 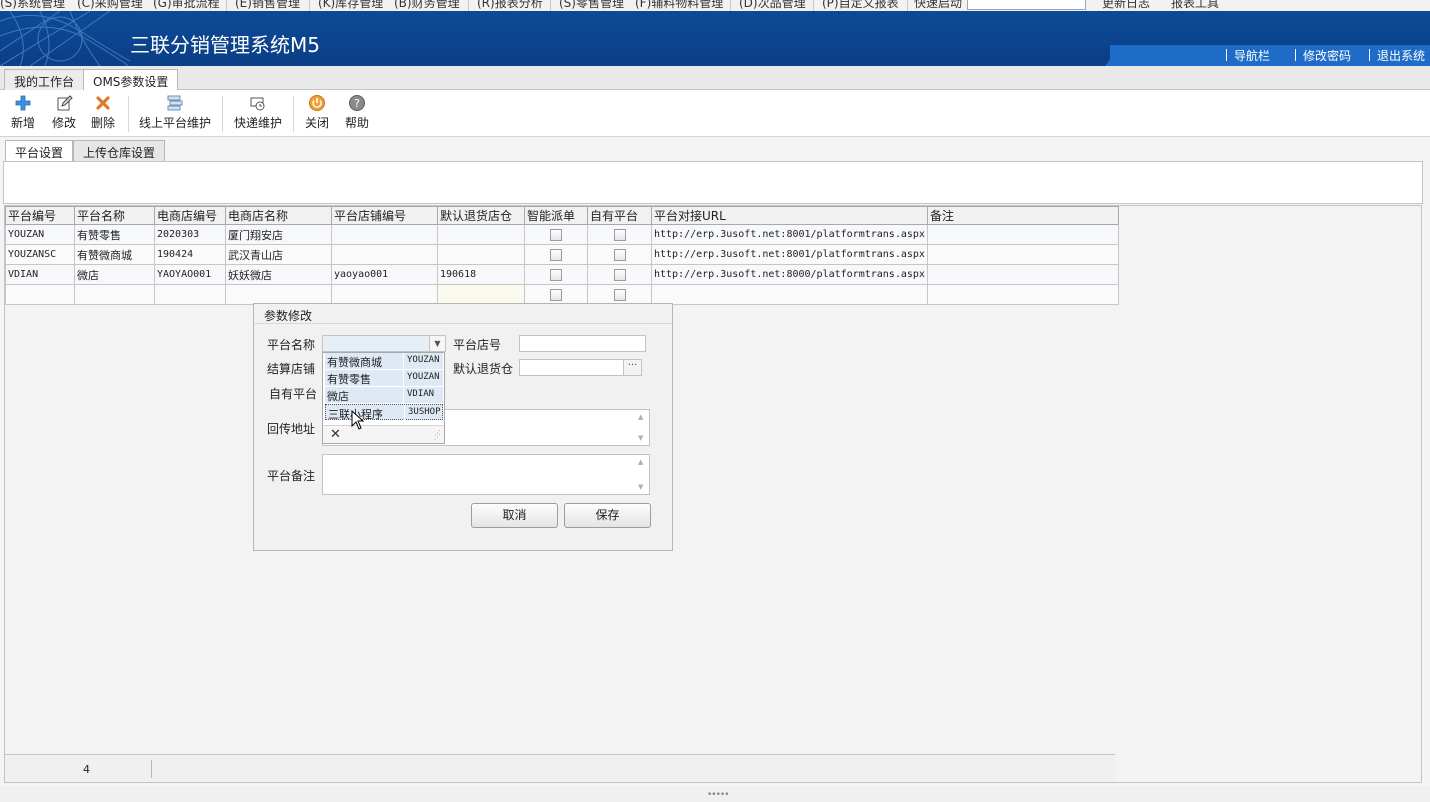 I want to click on menu-approval: (G)审批流程, so click(x=186, y=5).